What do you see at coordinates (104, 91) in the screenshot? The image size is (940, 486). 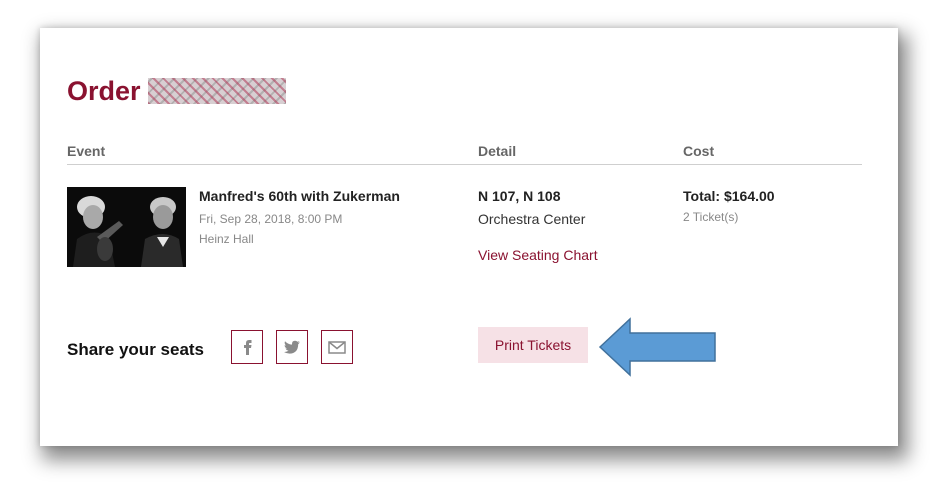 I see `order-title-text: Order` at bounding box center [104, 91].